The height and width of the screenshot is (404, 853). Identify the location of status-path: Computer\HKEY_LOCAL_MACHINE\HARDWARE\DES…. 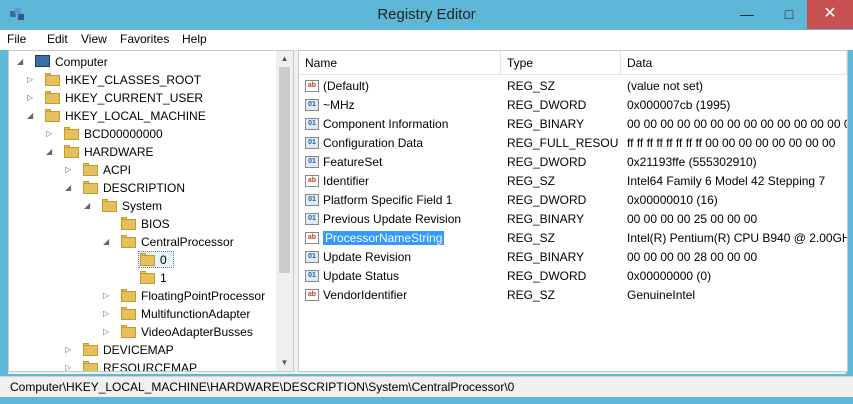
(262, 387).